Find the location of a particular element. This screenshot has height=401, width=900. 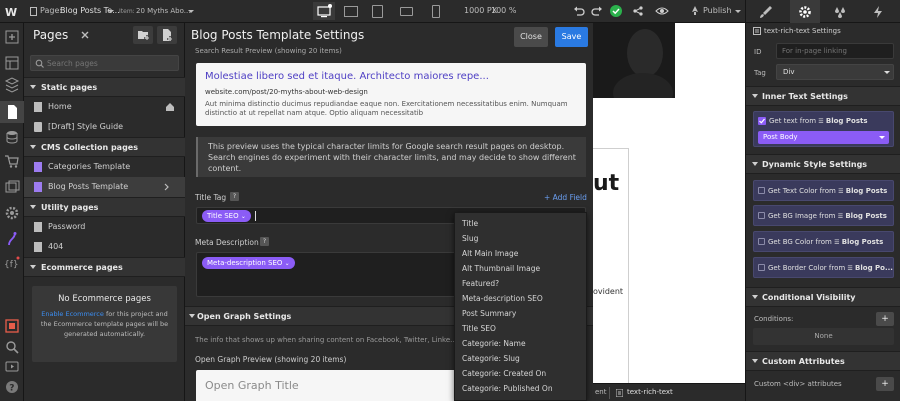

get-bg-image-row: Get BG Image from ☰ Blog Posts is located at coordinates (823, 215).